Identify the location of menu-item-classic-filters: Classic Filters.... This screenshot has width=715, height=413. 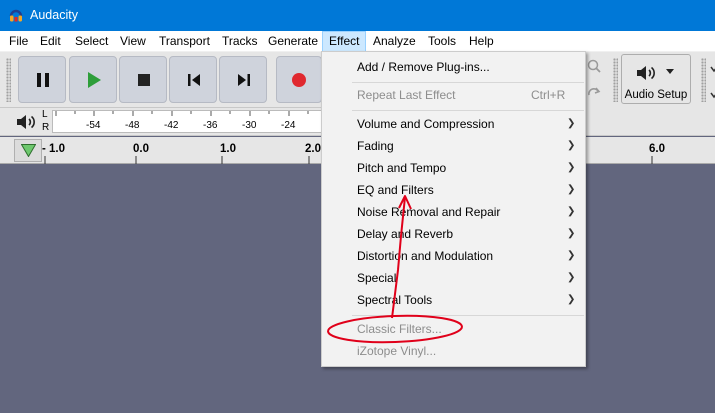
(399, 329).